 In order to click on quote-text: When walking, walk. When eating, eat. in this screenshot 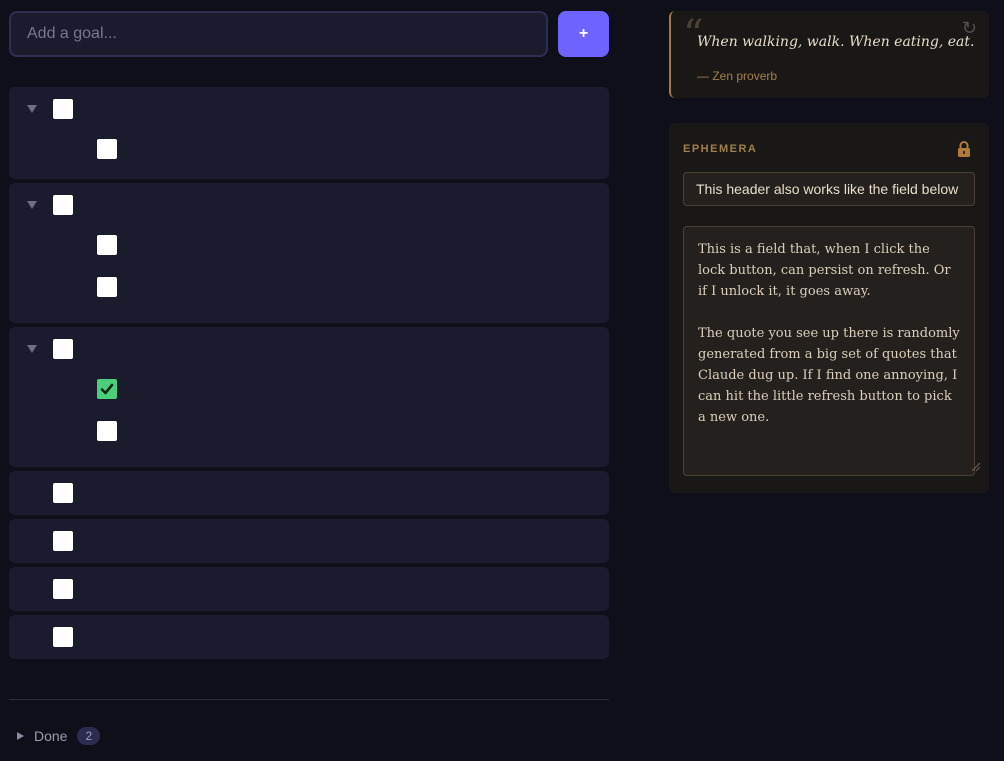, I will do `click(836, 42)`.